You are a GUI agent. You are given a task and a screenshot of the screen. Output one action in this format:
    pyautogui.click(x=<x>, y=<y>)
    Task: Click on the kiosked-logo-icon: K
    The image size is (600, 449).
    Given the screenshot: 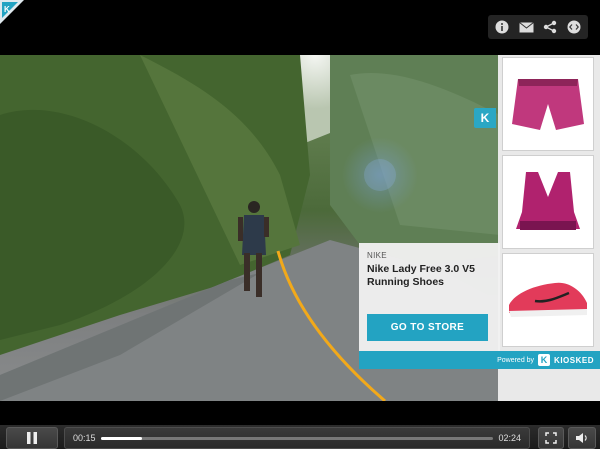 What is the action you would take?
    pyautogui.click(x=544, y=360)
    